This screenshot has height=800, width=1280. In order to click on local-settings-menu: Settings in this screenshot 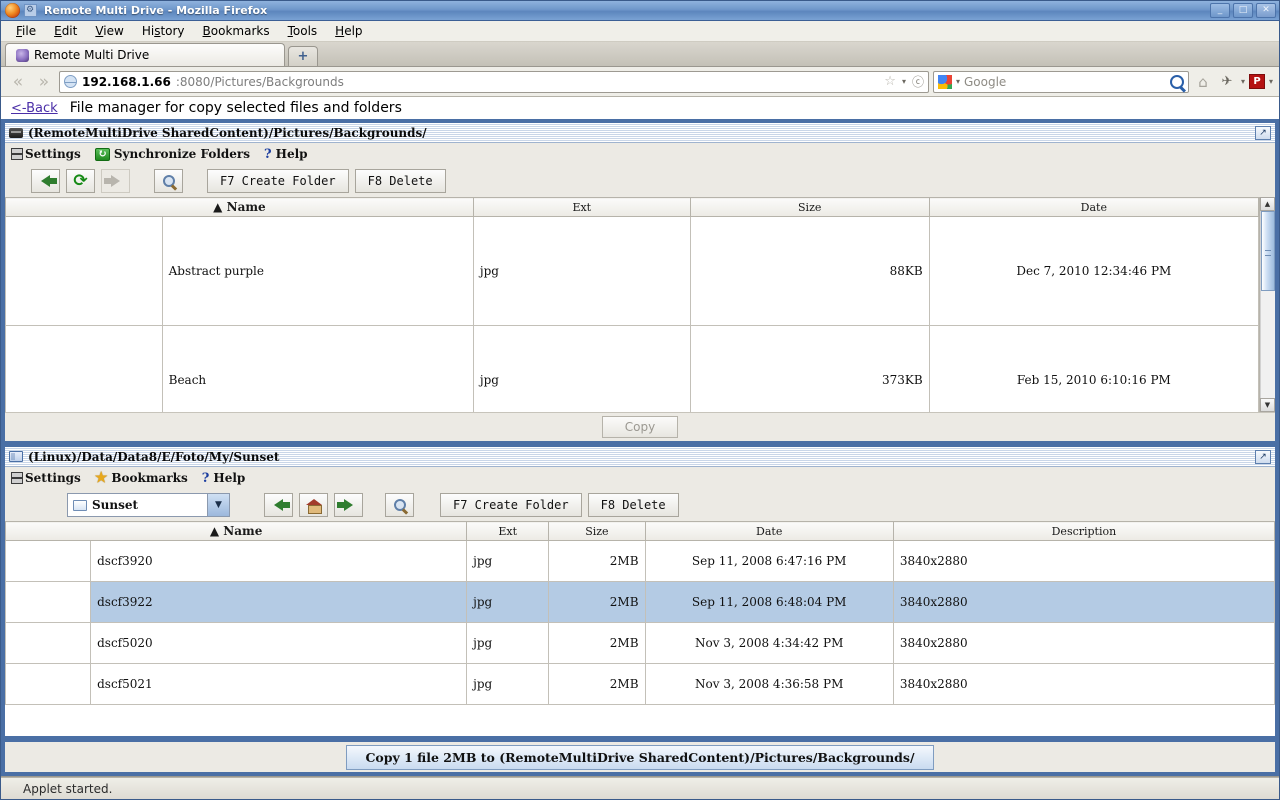, I will do `click(46, 478)`.